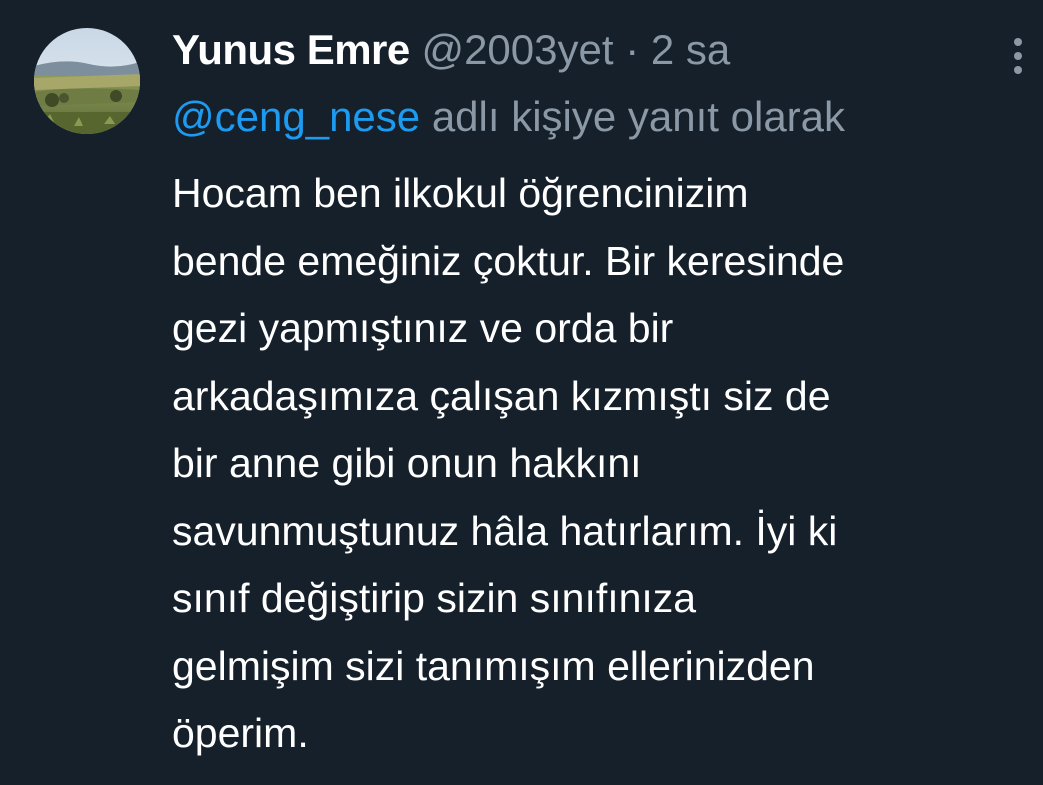 This screenshot has width=1043, height=785. Describe the element at coordinates (517, 49) in the screenshot. I see `user-handle: @2003yet` at that location.